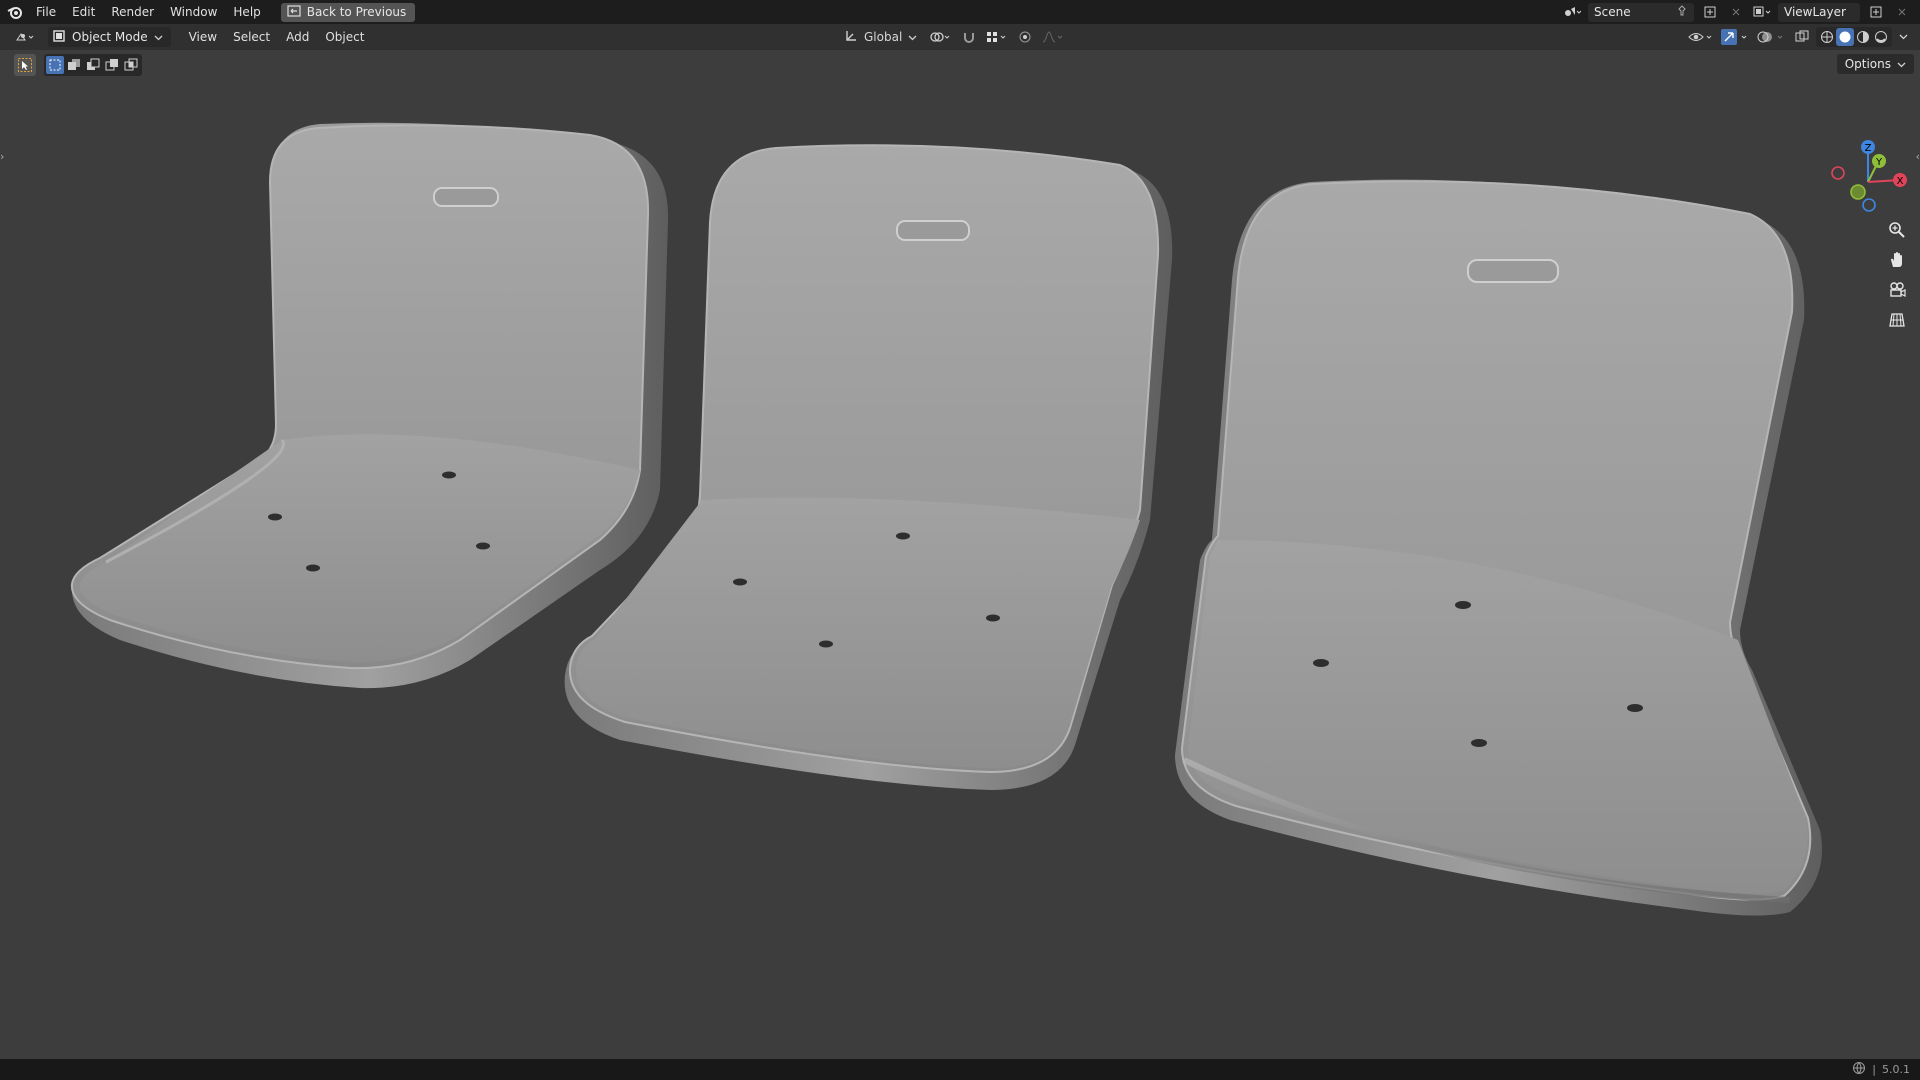 This screenshot has height=1080, width=1920. Describe the element at coordinates (1897, 230) in the screenshot. I see `zoom-icon` at that location.